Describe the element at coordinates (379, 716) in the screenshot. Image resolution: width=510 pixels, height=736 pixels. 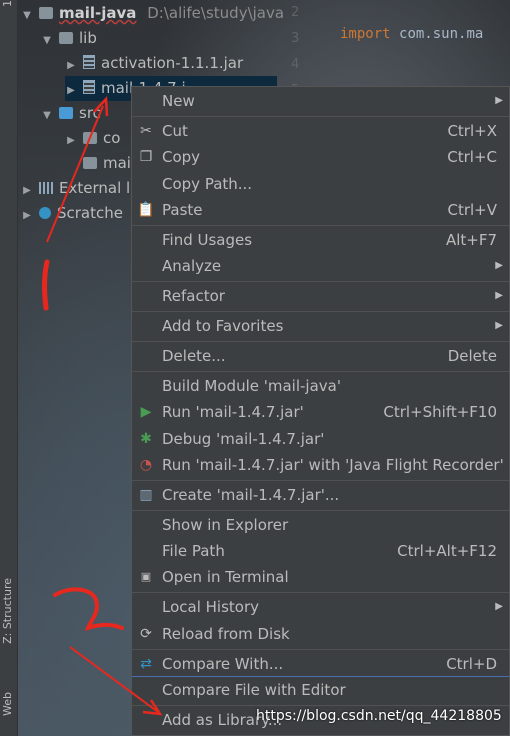
I see `watermark: https://blog.csdn.net/qq_44218805` at that location.